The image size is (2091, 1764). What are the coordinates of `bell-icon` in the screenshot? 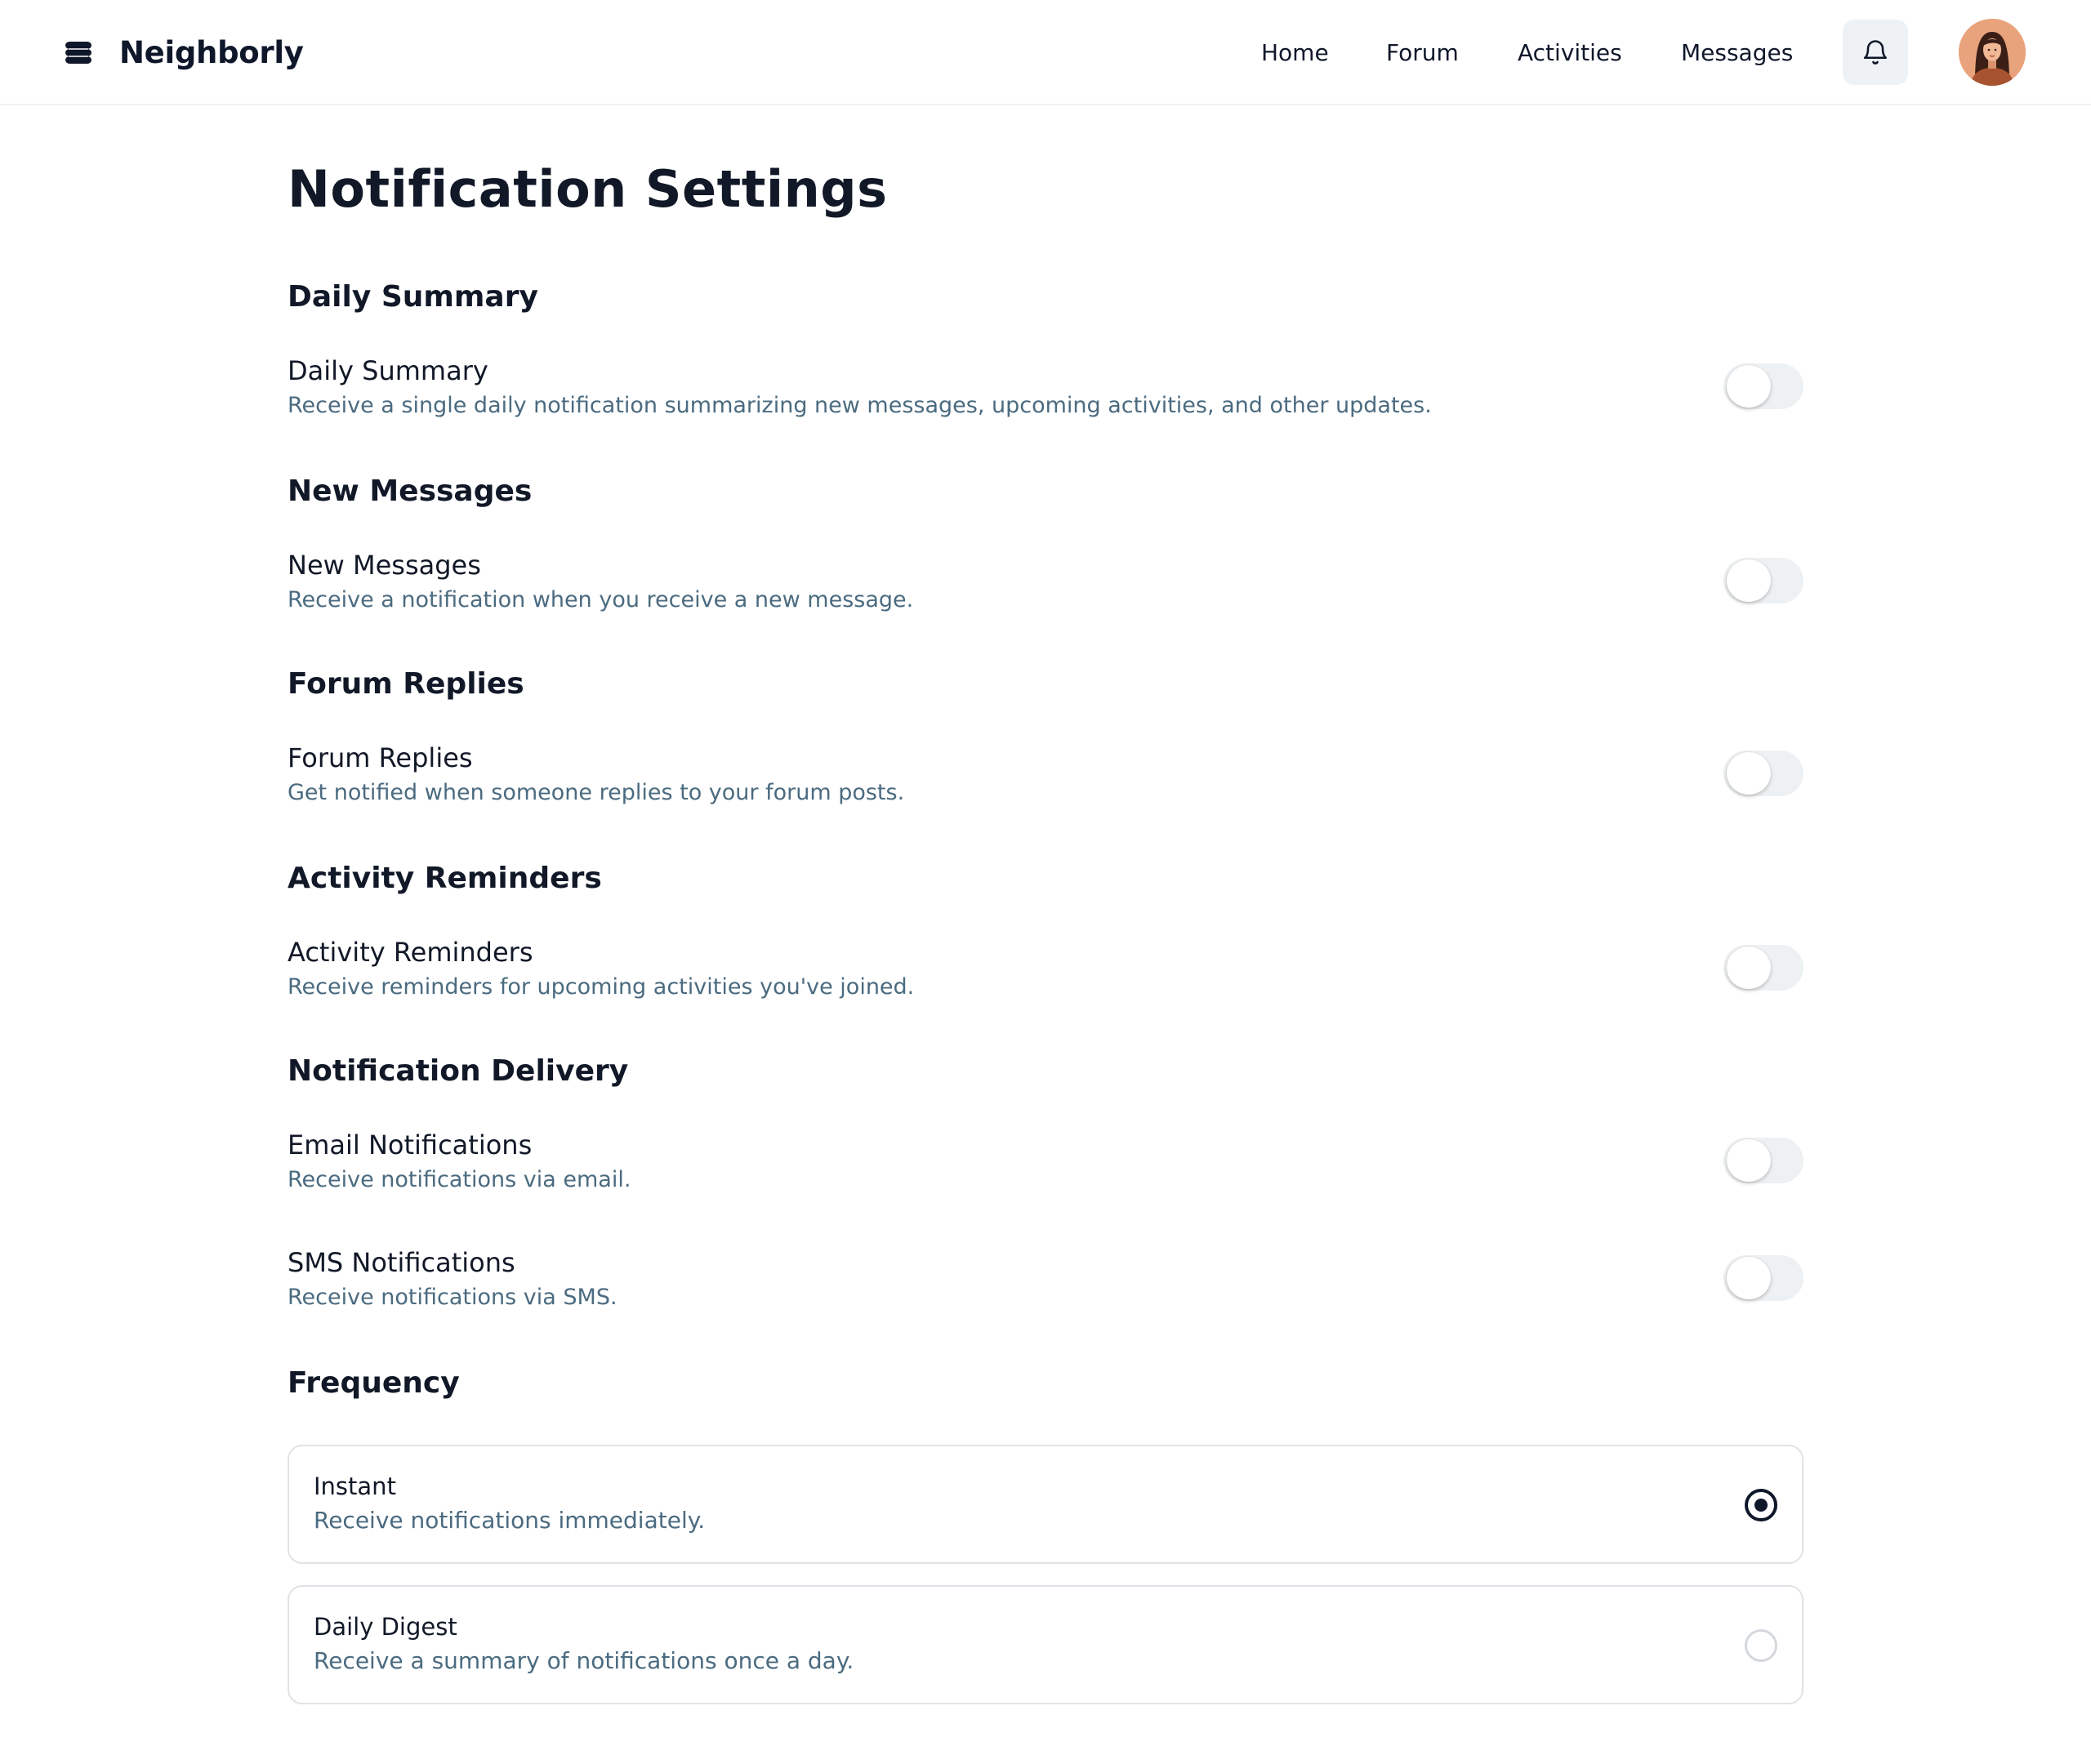 It's located at (1876, 53).